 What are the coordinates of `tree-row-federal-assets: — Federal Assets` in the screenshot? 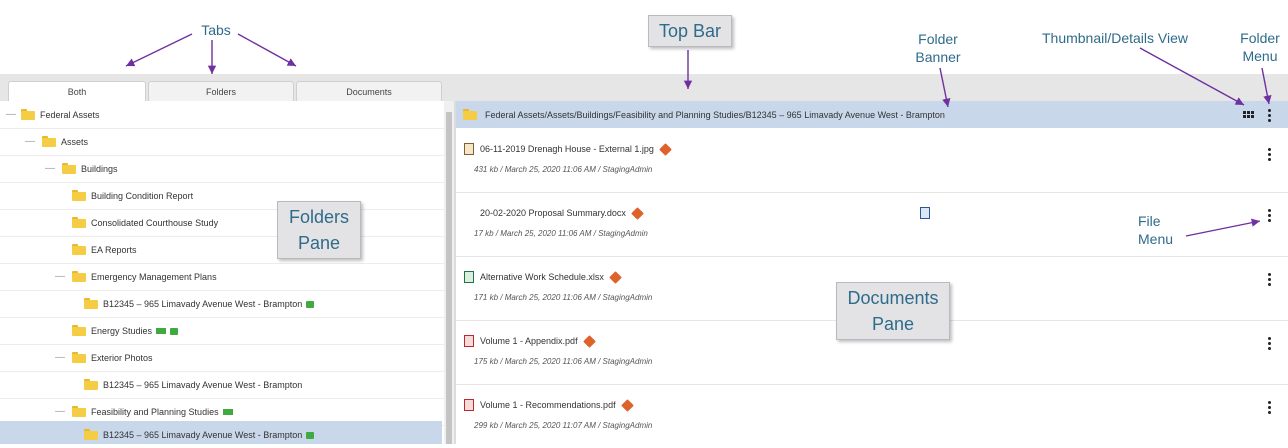 It's located at (222, 115).